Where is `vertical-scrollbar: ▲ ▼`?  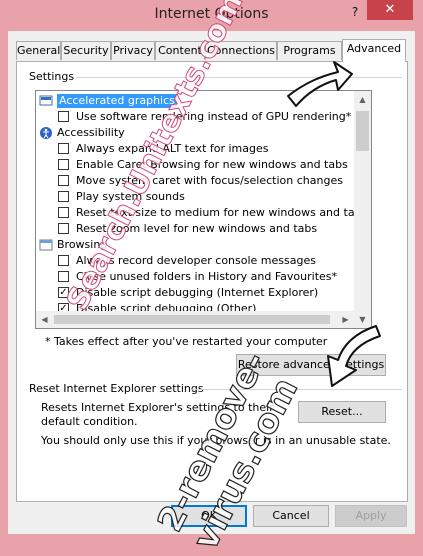 vertical-scrollbar: ▲ ▼ is located at coordinates (362, 209).